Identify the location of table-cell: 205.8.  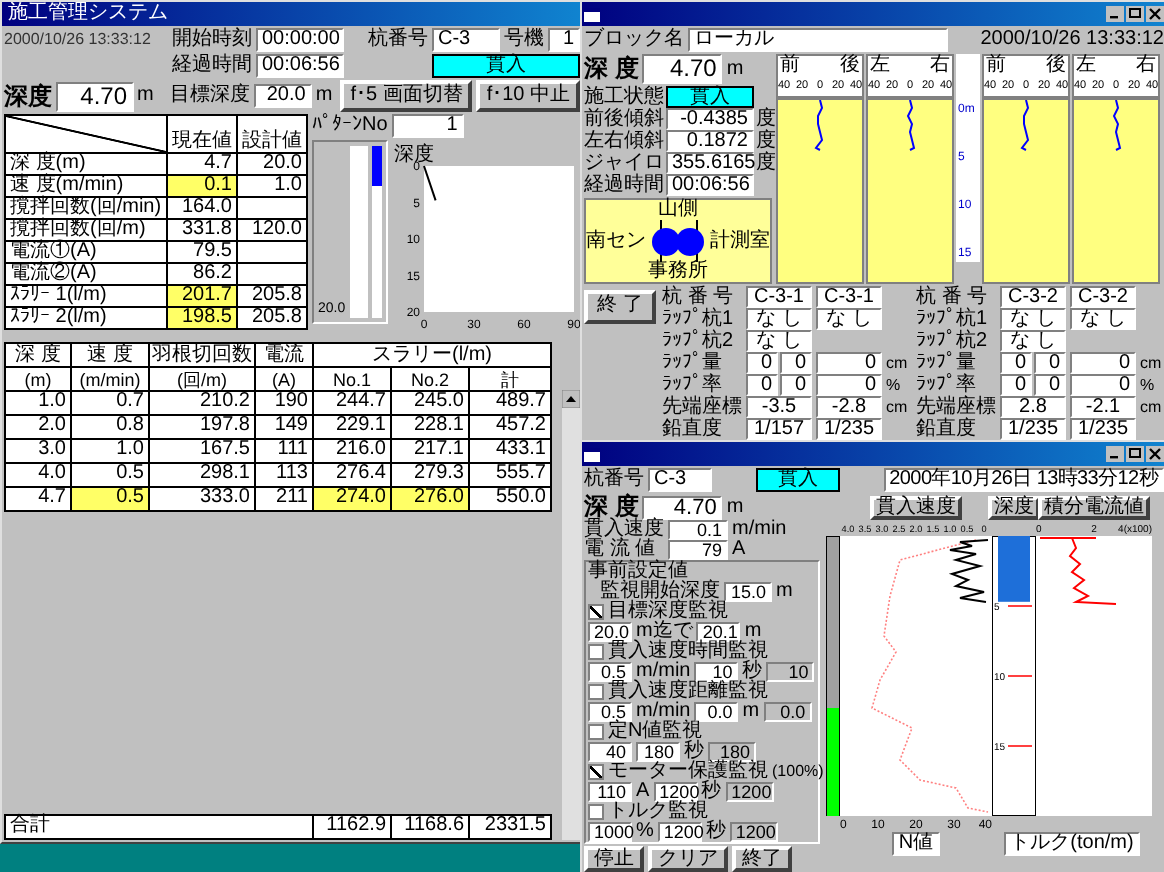
(272, 318).